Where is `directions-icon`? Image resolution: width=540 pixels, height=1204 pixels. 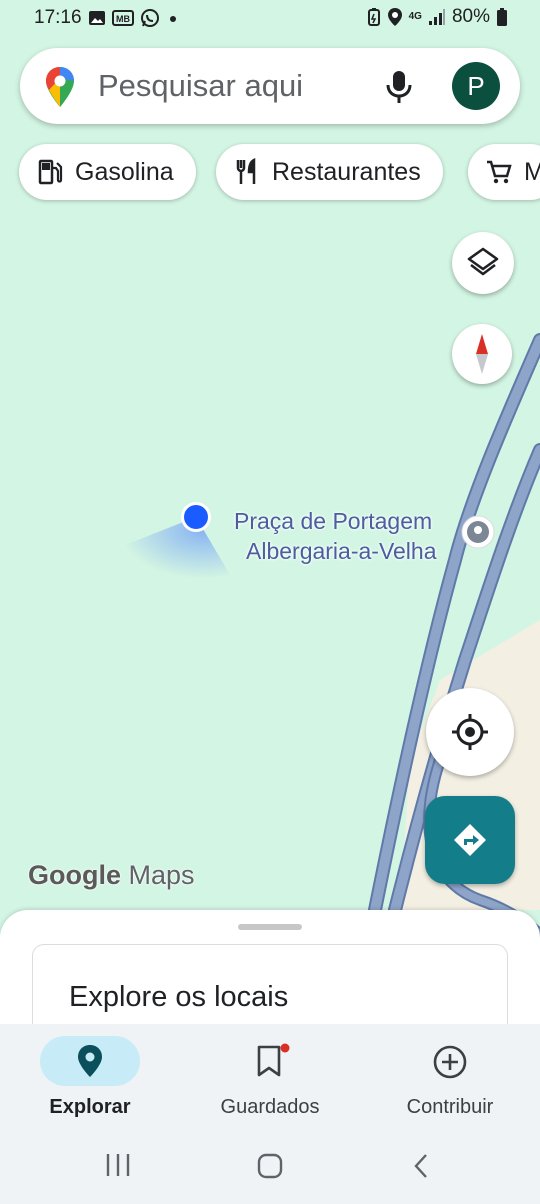 directions-icon is located at coordinates (470, 840).